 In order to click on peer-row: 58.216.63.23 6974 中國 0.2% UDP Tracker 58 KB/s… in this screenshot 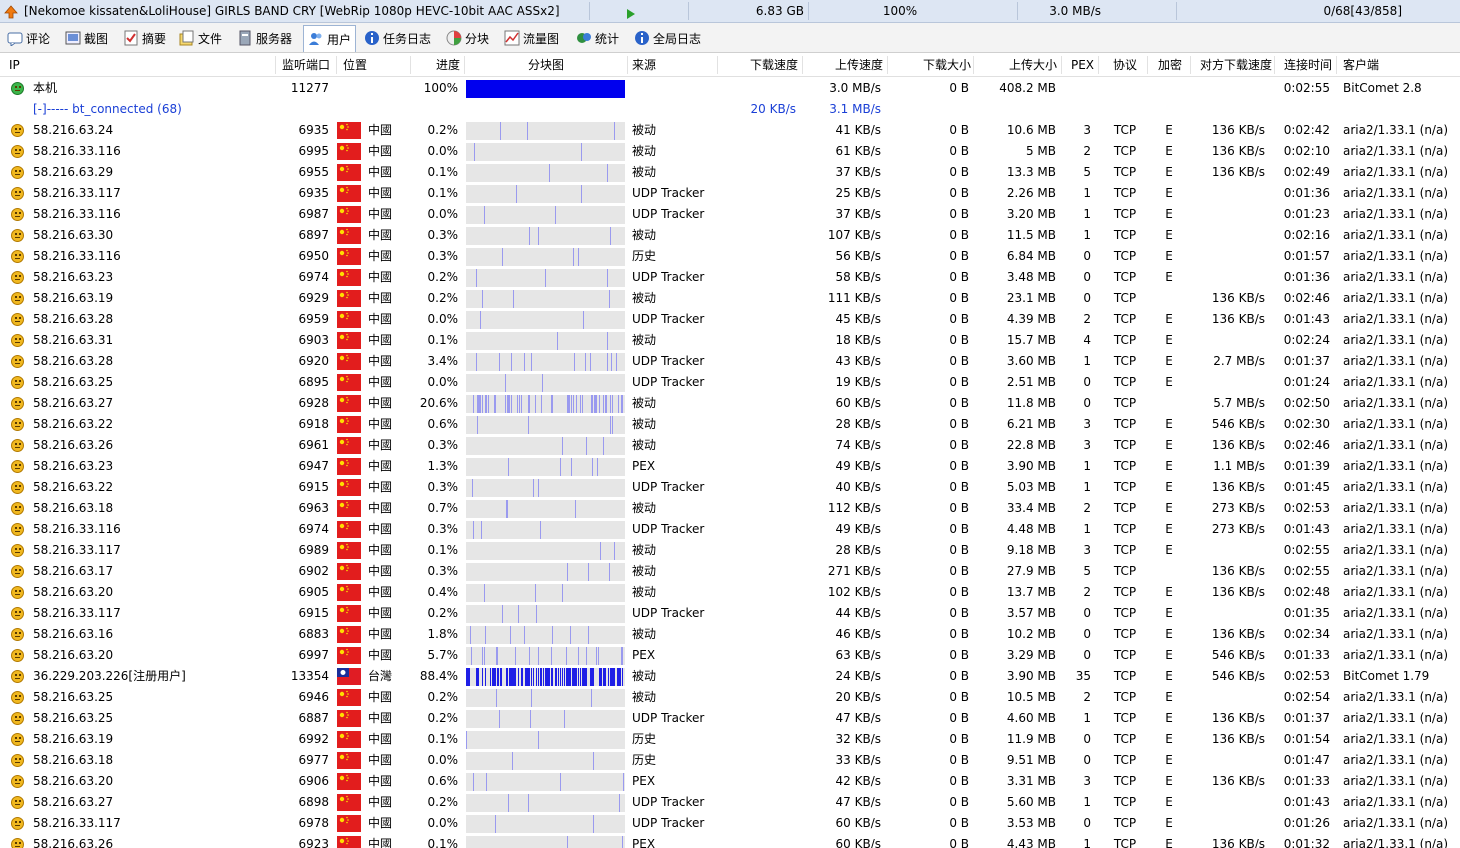, I will do `click(730, 277)`.